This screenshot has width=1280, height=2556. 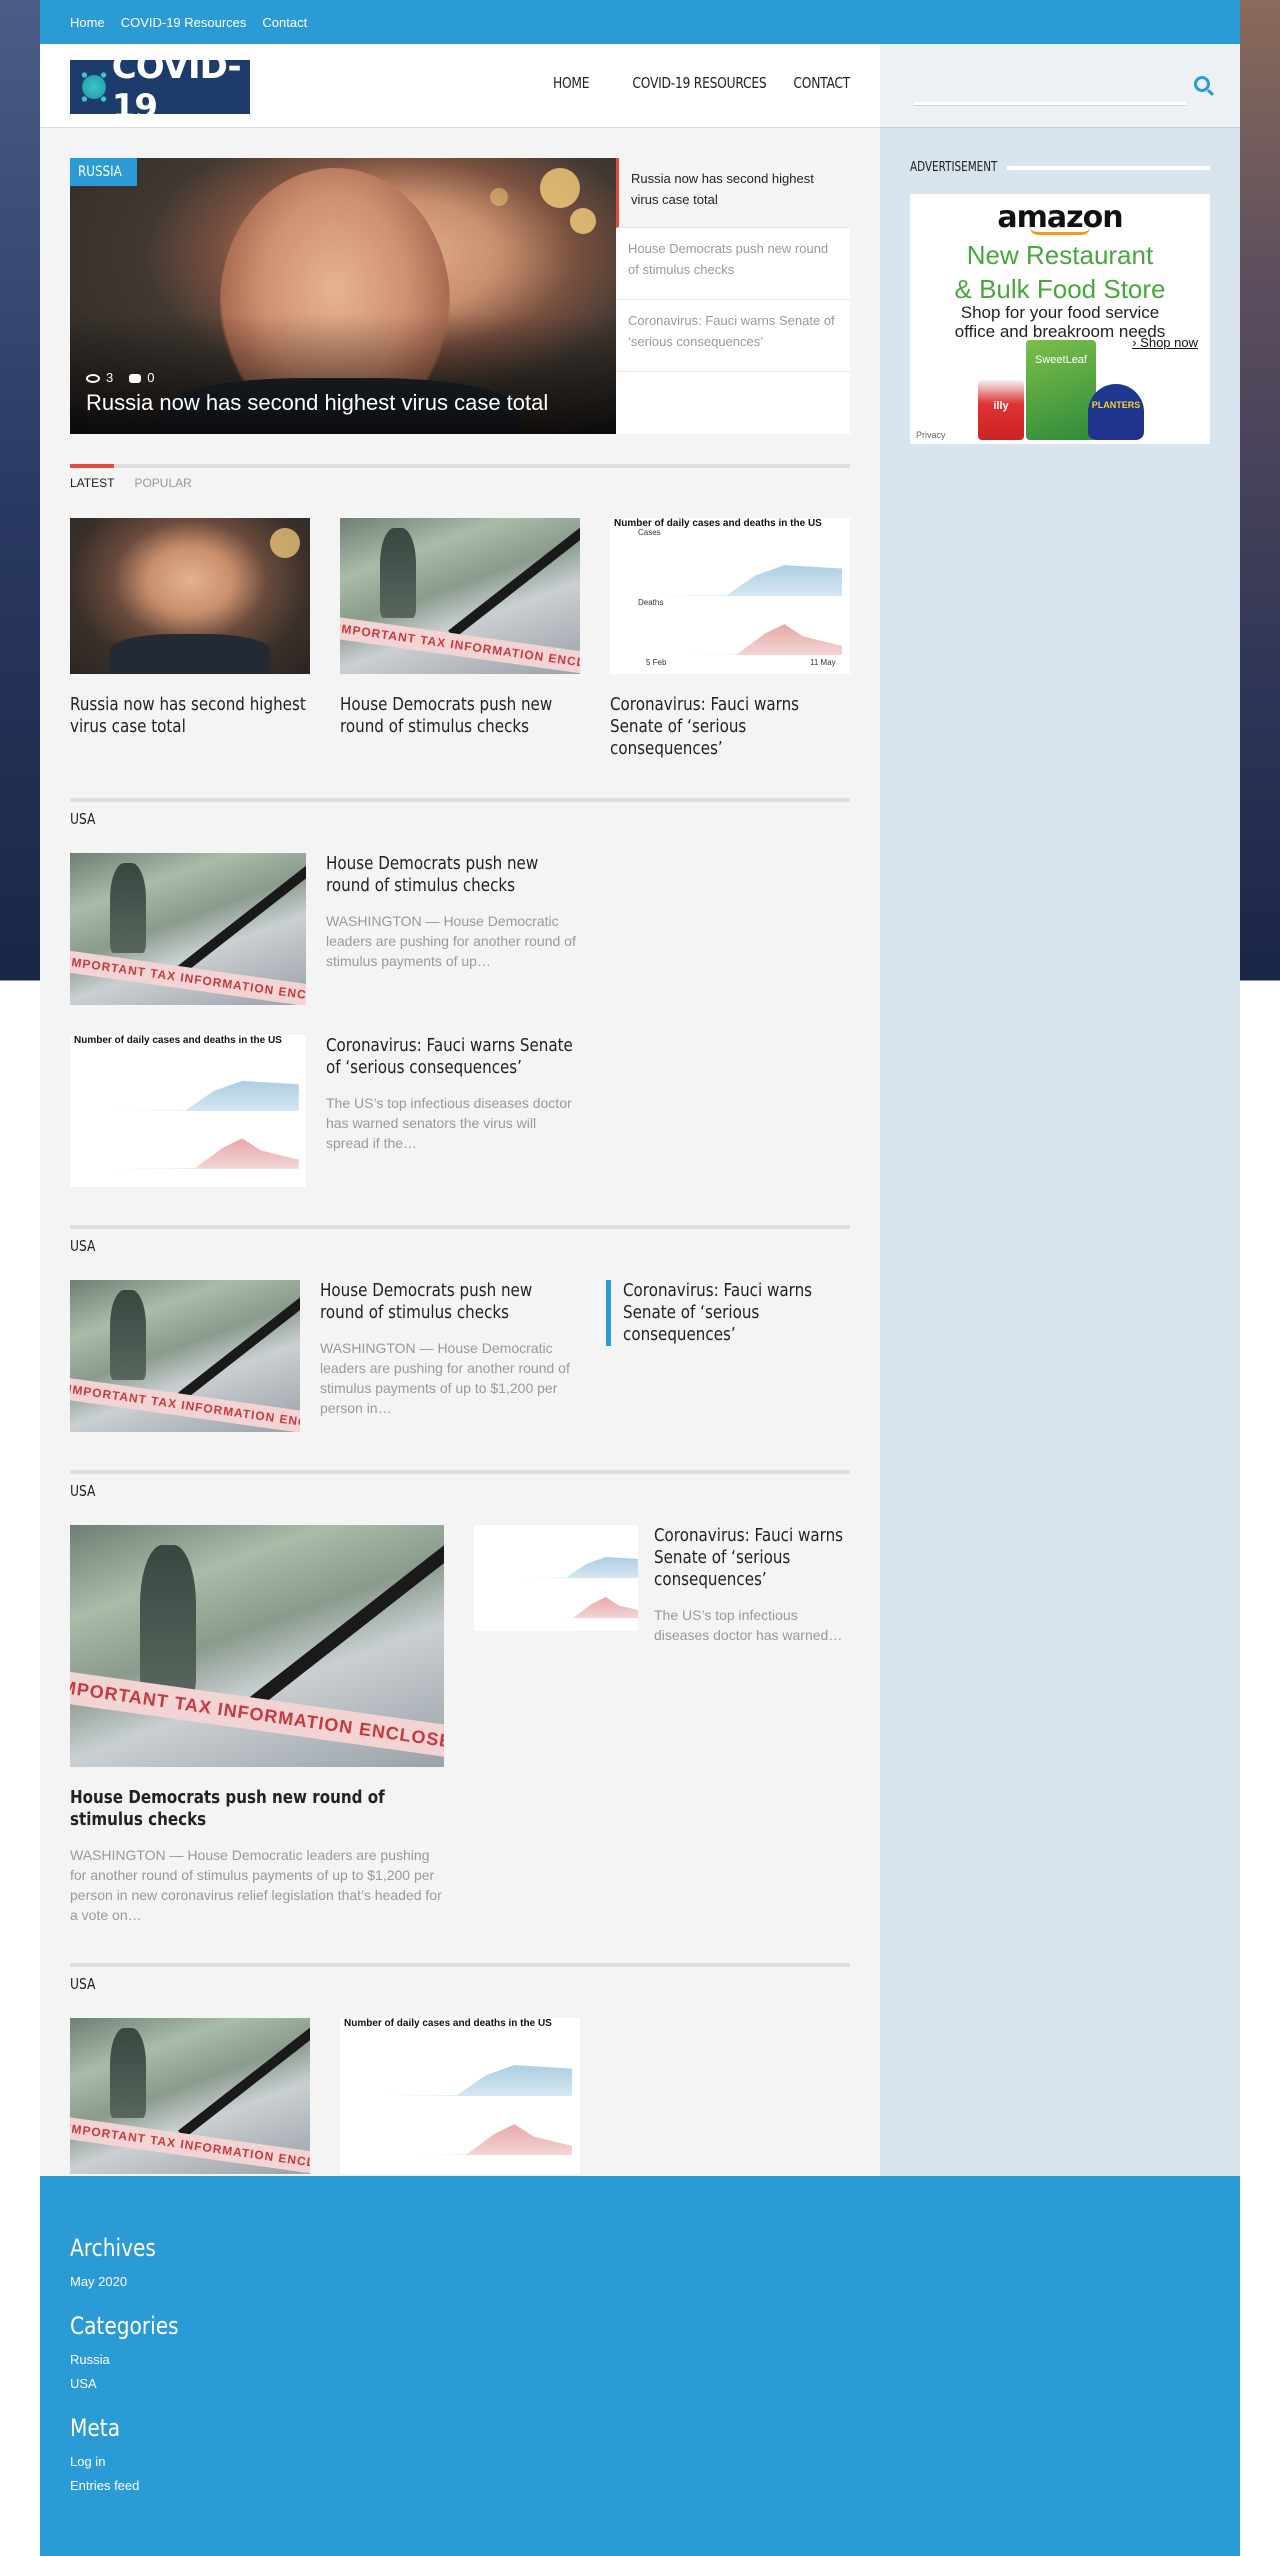 I want to click on tab-popular: POPULAR, so click(x=162, y=483).